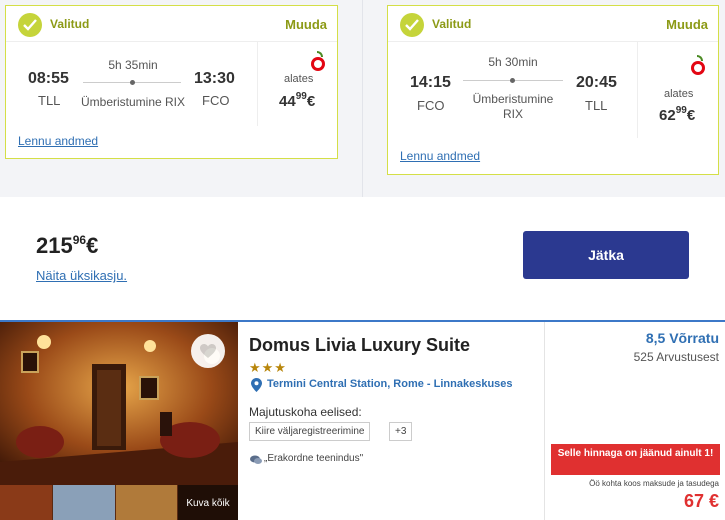 Image resolution: width=725 pixels, height=520 pixels. What do you see at coordinates (682, 338) in the screenshot?
I see `review-score: 8,5 Võrratu` at bounding box center [682, 338].